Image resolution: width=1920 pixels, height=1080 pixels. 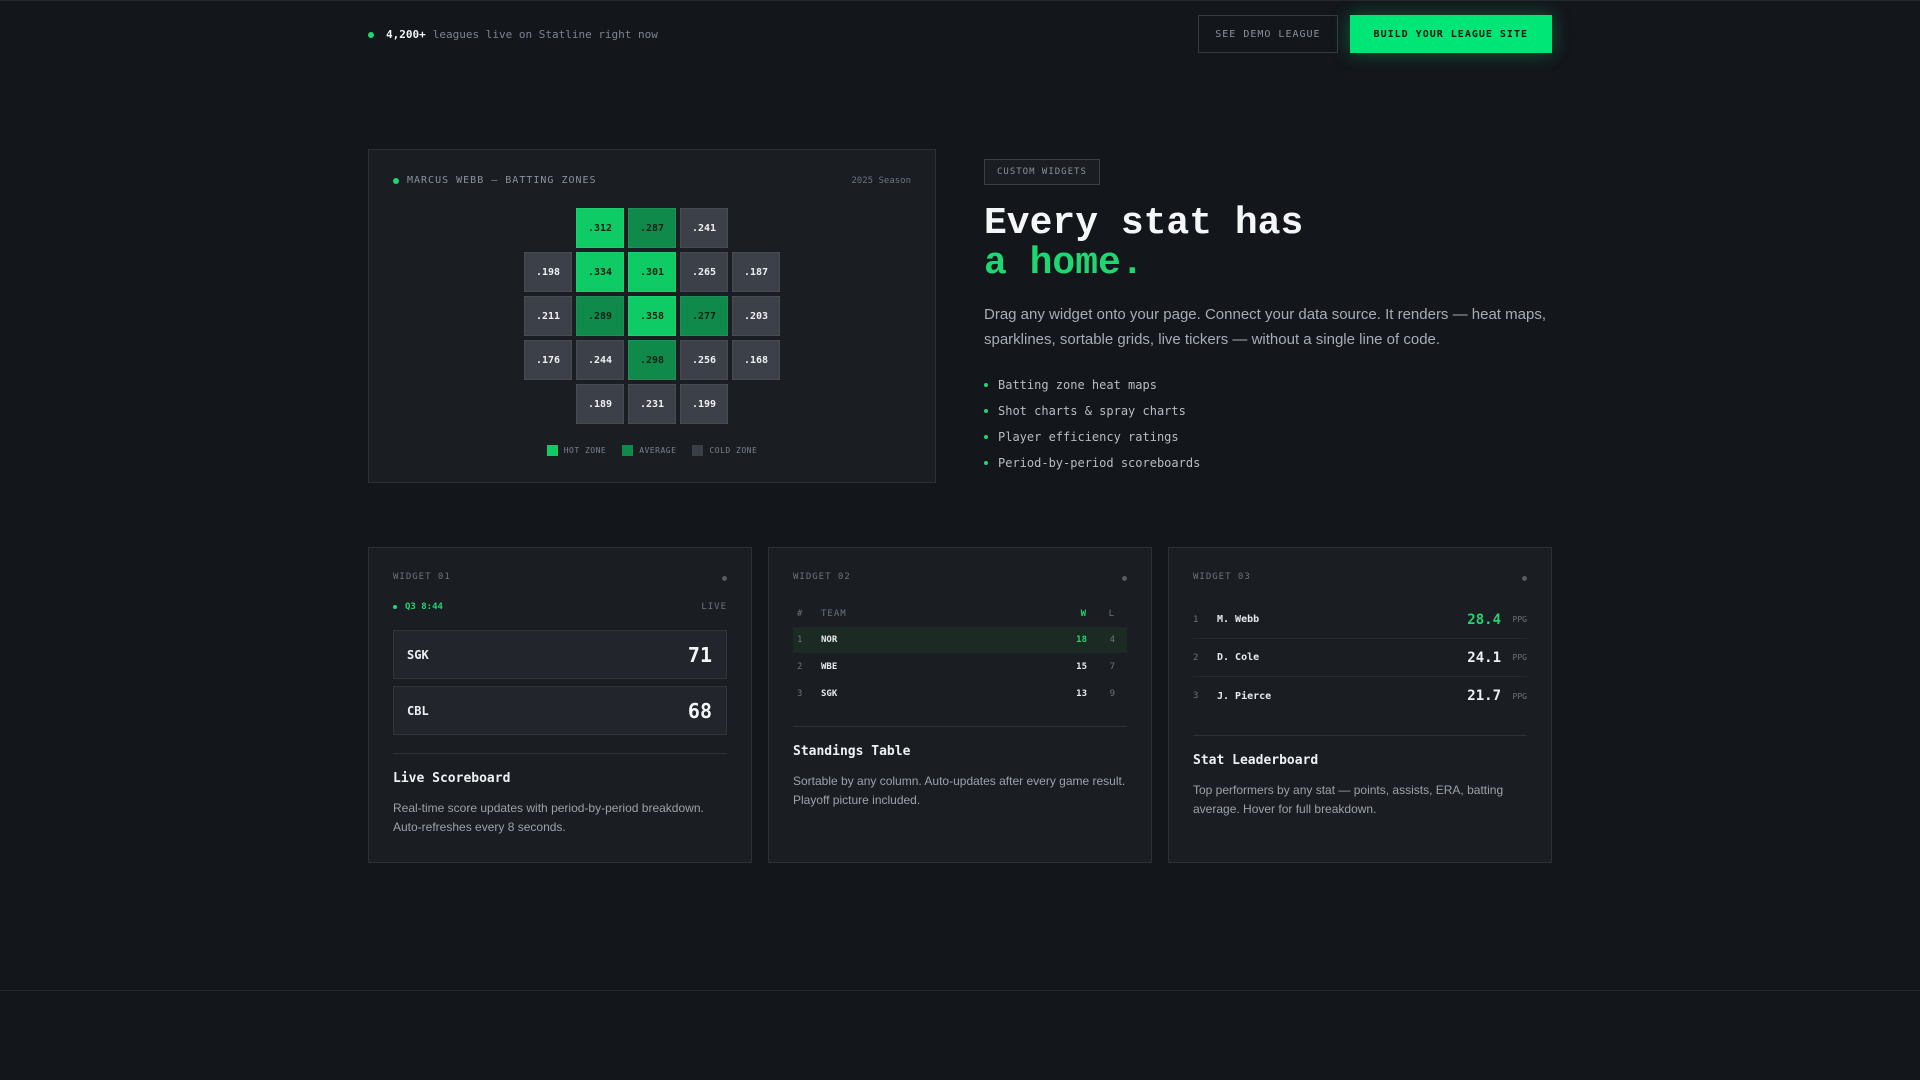 I want to click on widget-label: WIDGET 02, so click(x=822, y=577).